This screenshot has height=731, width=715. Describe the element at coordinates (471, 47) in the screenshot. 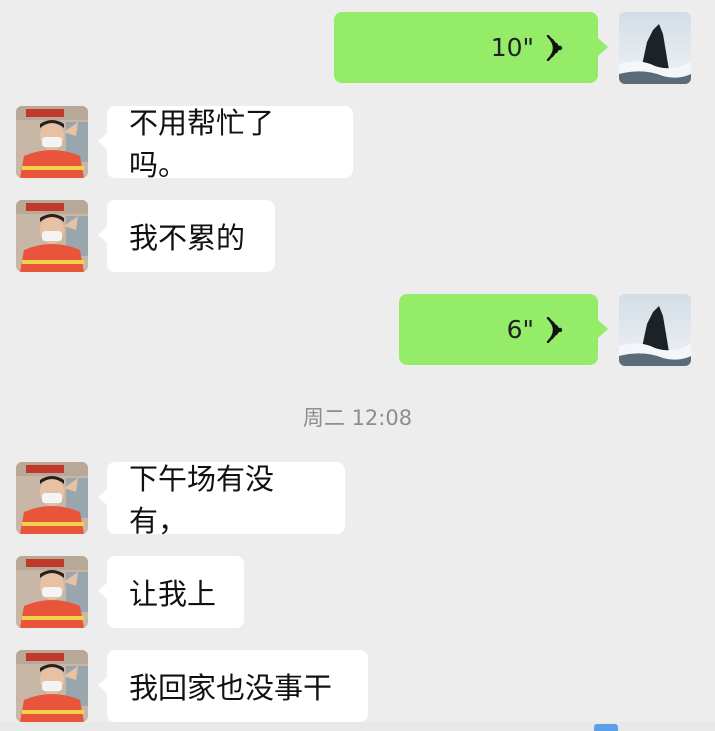

I see `voice-message-bubble: 10"` at that location.